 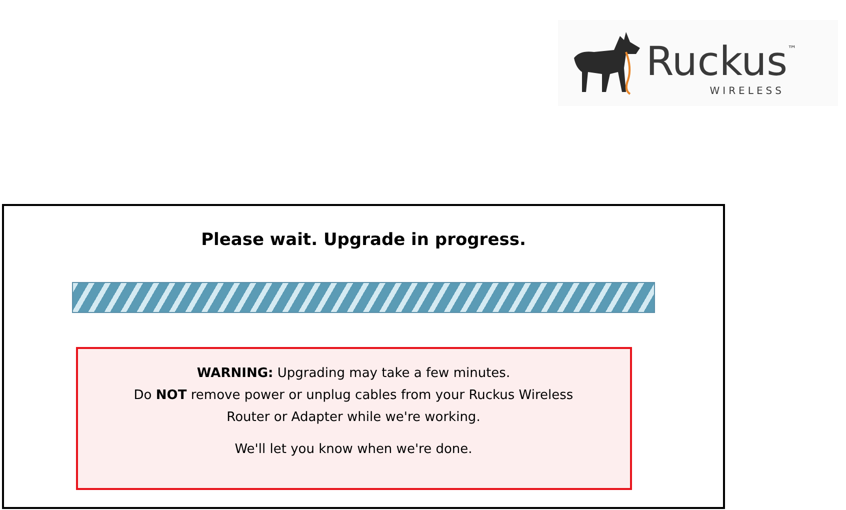 What do you see at coordinates (717, 62) in the screenshot?
I see `logo-wordmark: Ruckus` at bounding box center [717, 62].